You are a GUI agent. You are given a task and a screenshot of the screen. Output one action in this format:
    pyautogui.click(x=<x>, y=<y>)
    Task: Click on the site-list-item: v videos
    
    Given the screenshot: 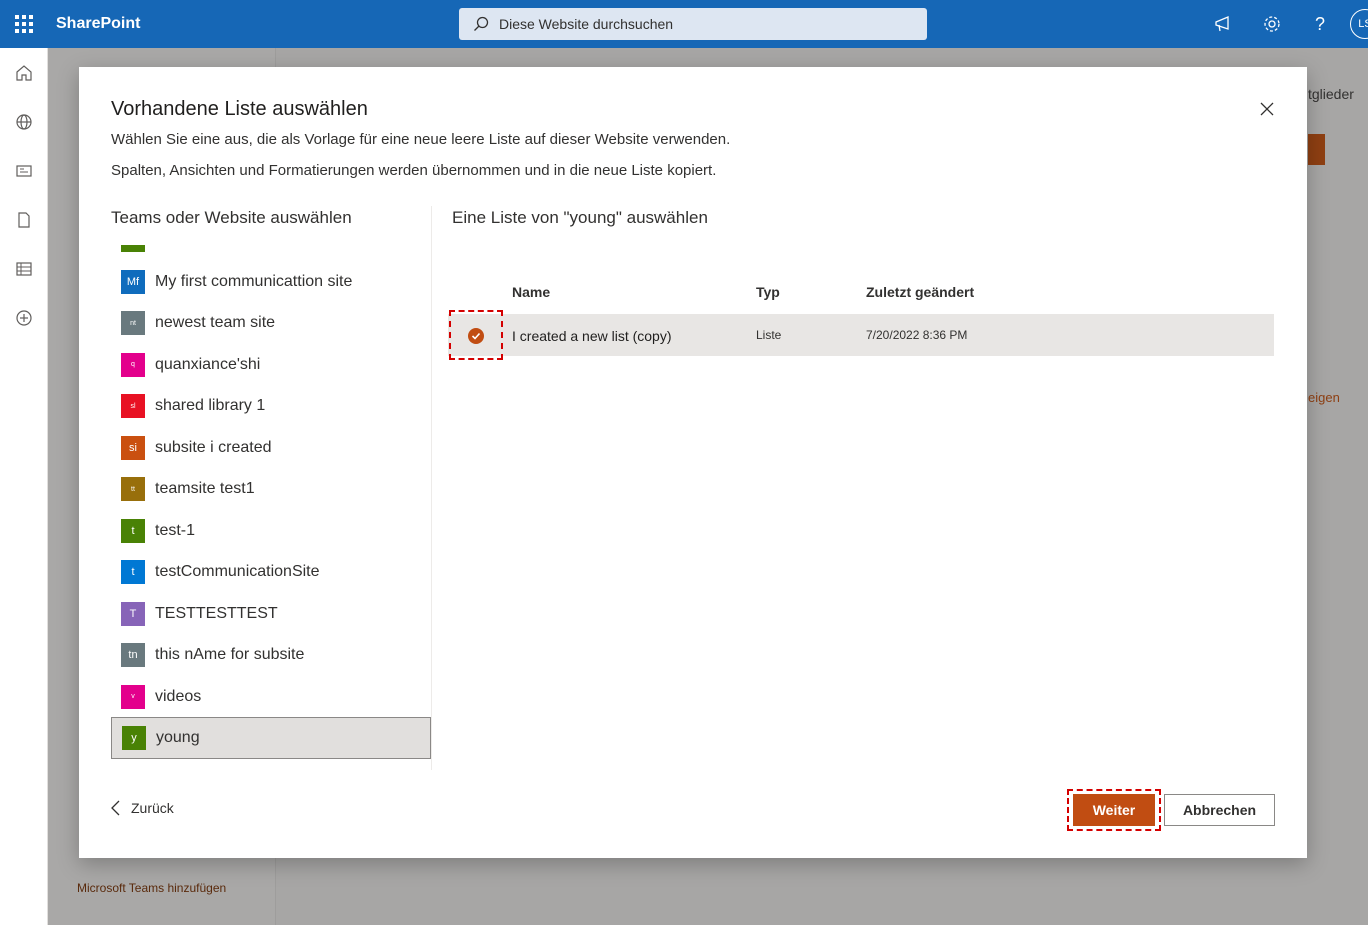 What is the action you would take?
    pyautogui.click(x=271, y=697)
    